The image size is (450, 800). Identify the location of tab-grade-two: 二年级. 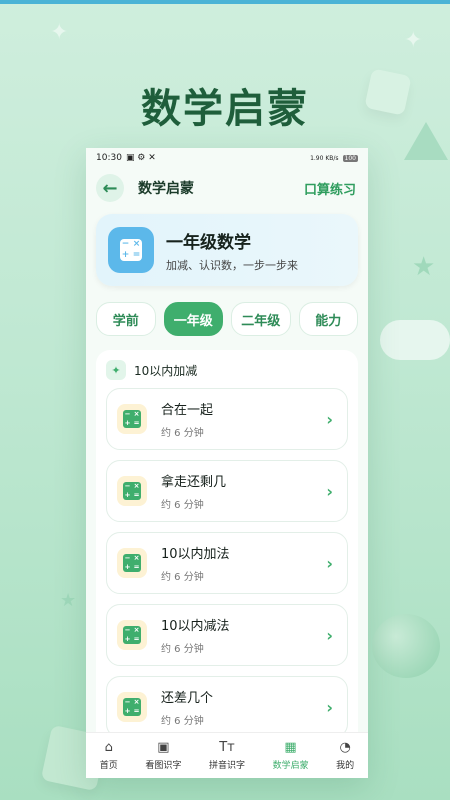
(261, 319).